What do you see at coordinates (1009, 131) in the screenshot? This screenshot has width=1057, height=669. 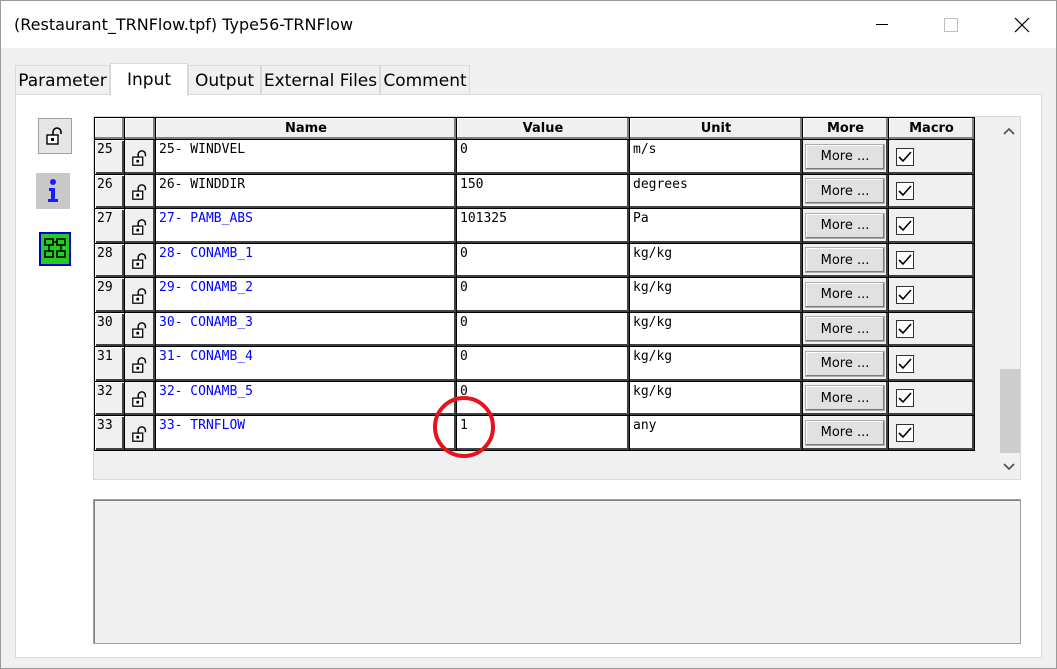 I see `scroll-up-button` at bounding box center [1009, 131].